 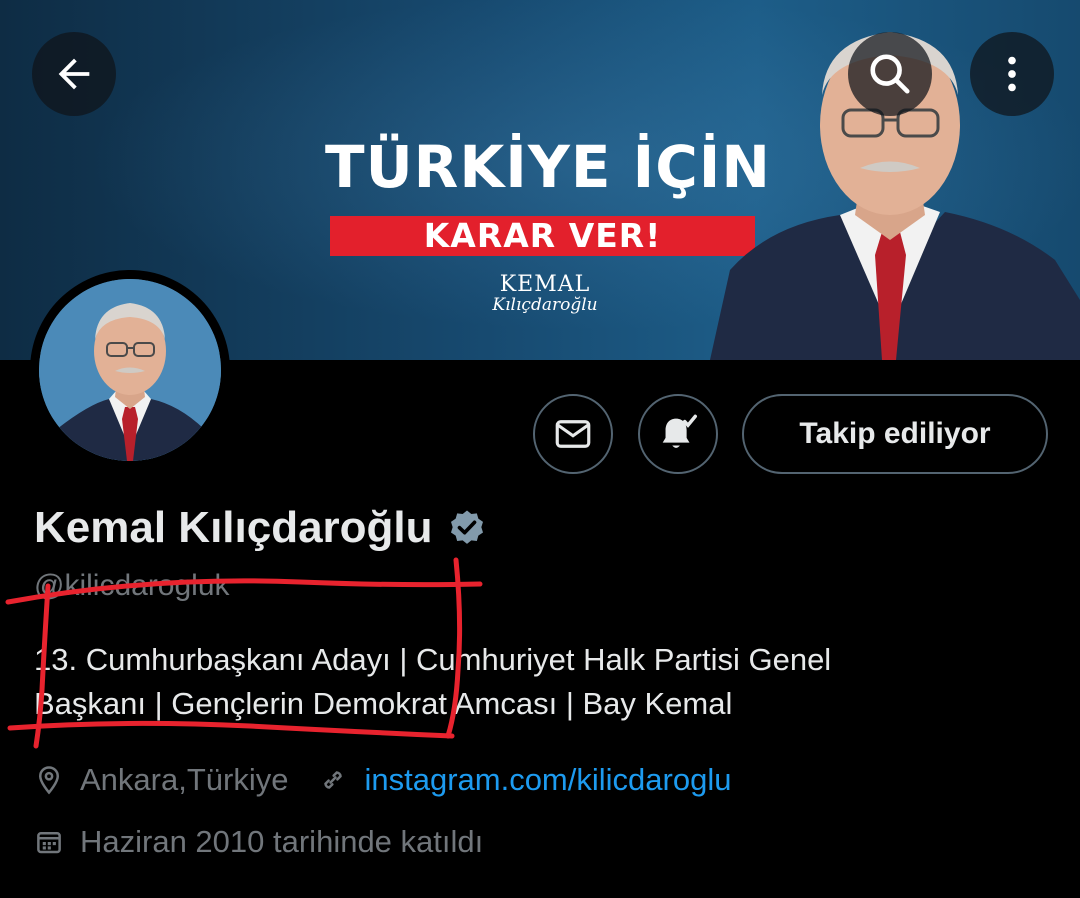 What do you see at coordinates (548, 167) in the screenshot?
I see `banner-headline: TÜRKİYE İÇİN` at bounding box center [548, 167].